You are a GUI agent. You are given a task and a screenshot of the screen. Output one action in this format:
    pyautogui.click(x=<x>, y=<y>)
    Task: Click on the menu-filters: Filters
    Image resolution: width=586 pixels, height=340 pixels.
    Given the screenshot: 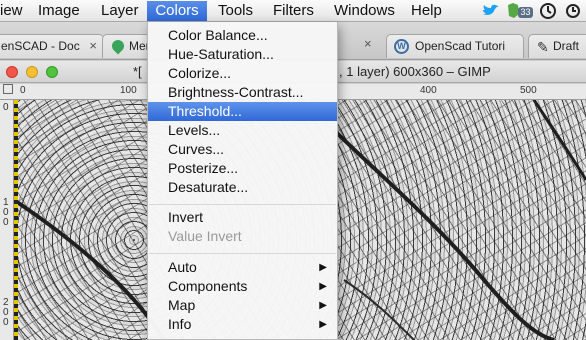 What is the action you would take?
    pyautogui.click(x=293, y=11)
    